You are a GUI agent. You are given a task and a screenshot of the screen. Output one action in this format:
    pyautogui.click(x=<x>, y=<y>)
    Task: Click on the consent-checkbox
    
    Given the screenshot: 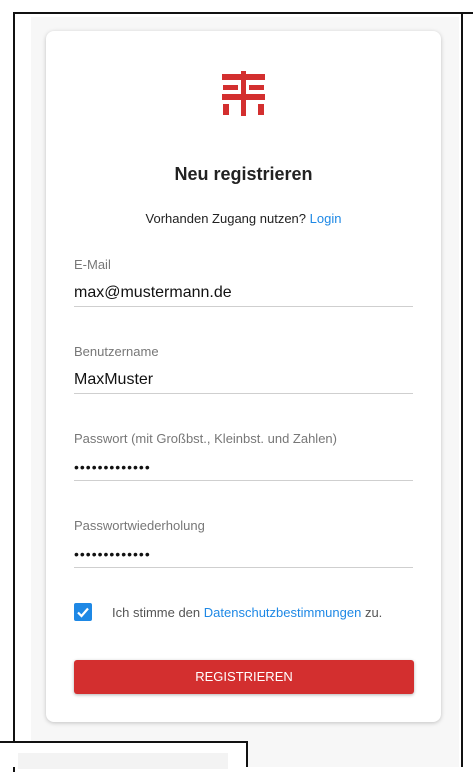 What is the action you would take?
    pyautogui.click(x=83, y=612)
    